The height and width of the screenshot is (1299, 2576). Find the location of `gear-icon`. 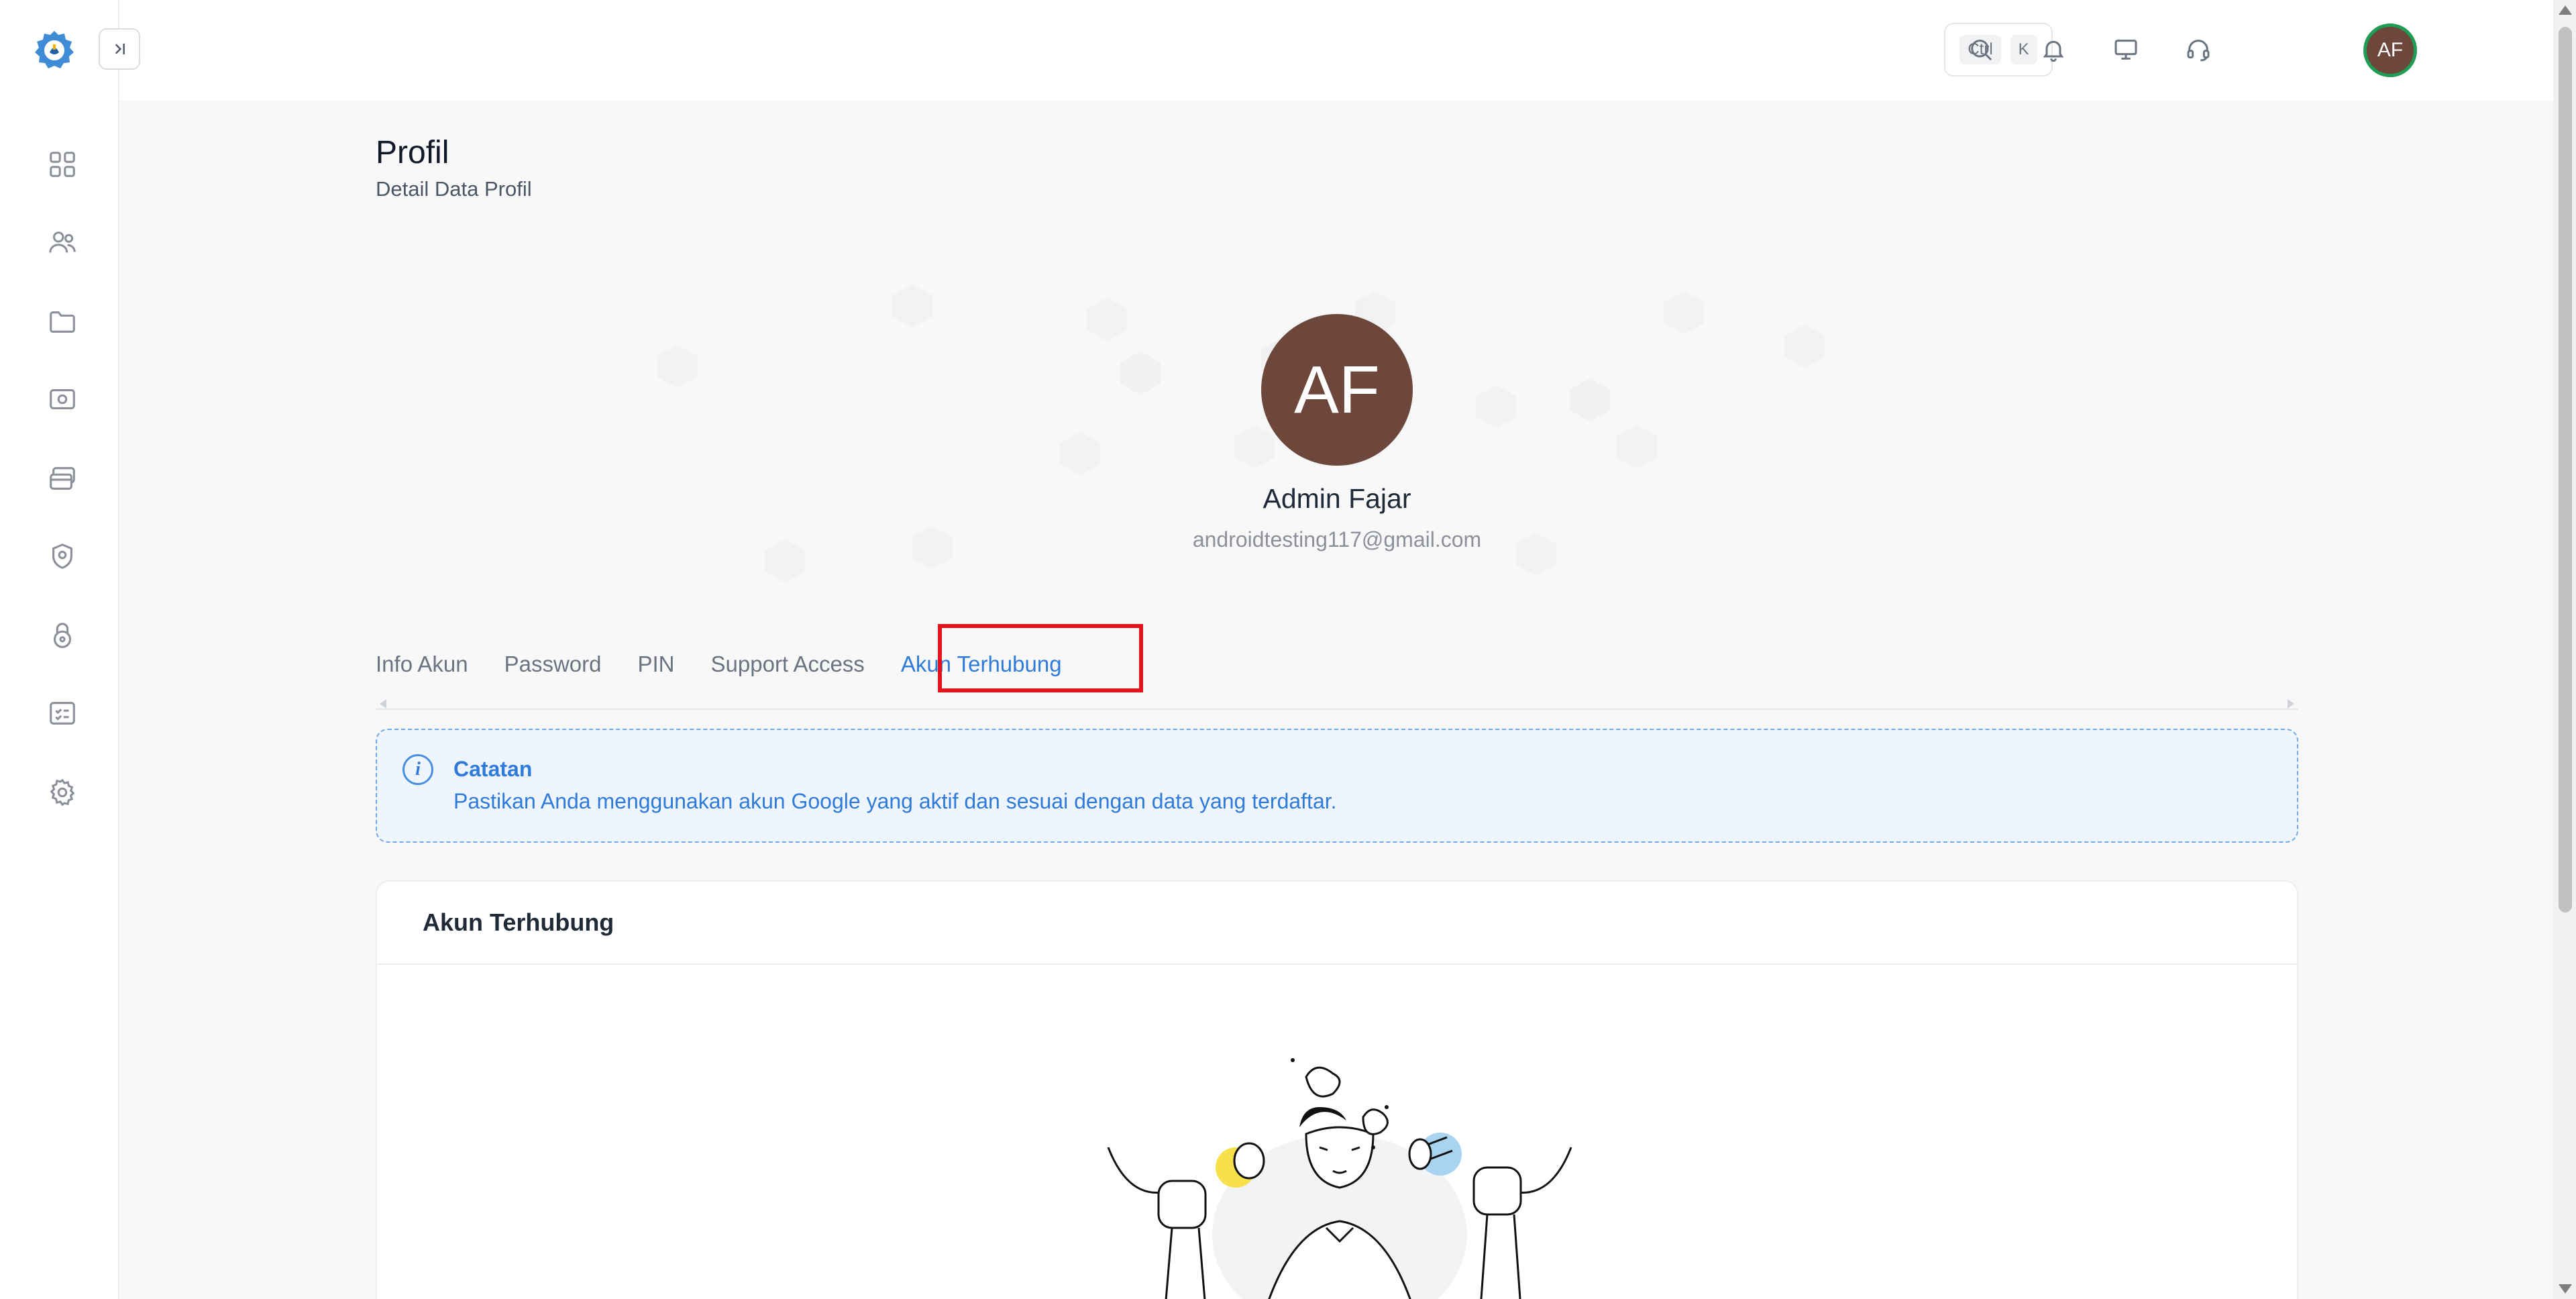

gear-icon is located at coordinates (62, 792).